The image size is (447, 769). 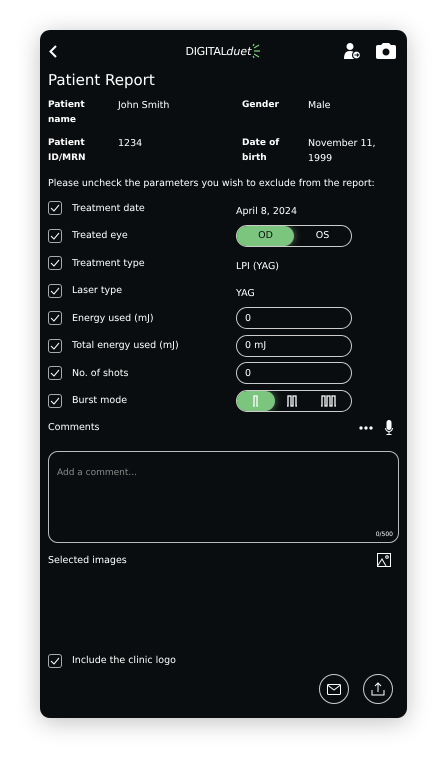 I want to click on more-icon, so click(x=366, y=428).